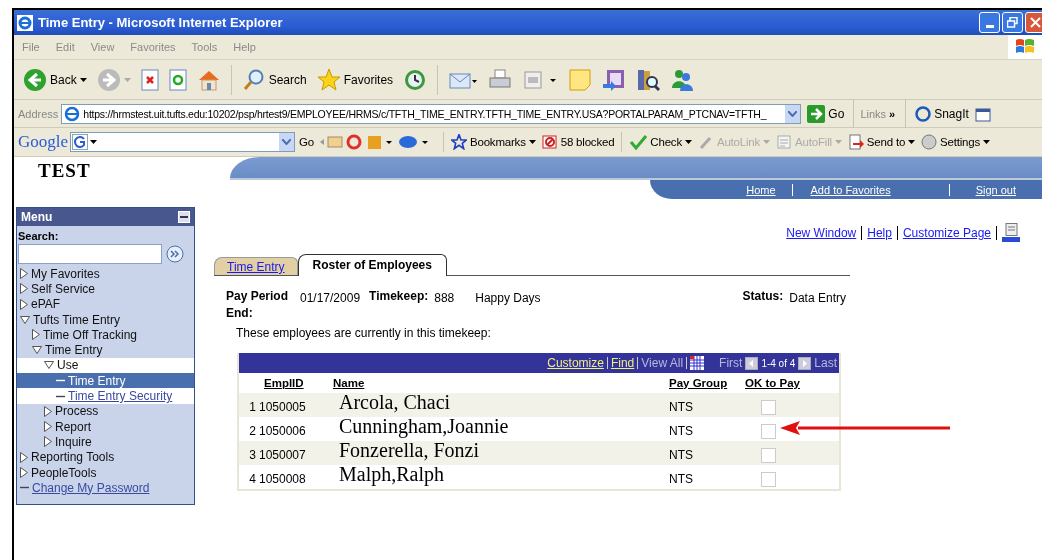 The image size is (1042, 560). Describe the element at coordinates (43, 142) in the screenshot. I see `google-logo: Google` at that location.